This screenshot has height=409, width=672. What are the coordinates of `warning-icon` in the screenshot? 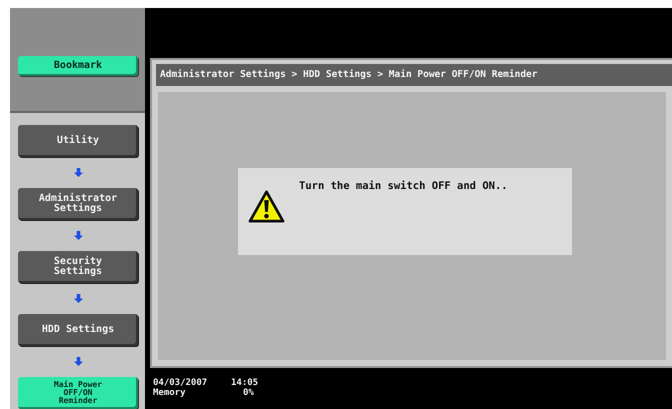 It's located at (266, 206).